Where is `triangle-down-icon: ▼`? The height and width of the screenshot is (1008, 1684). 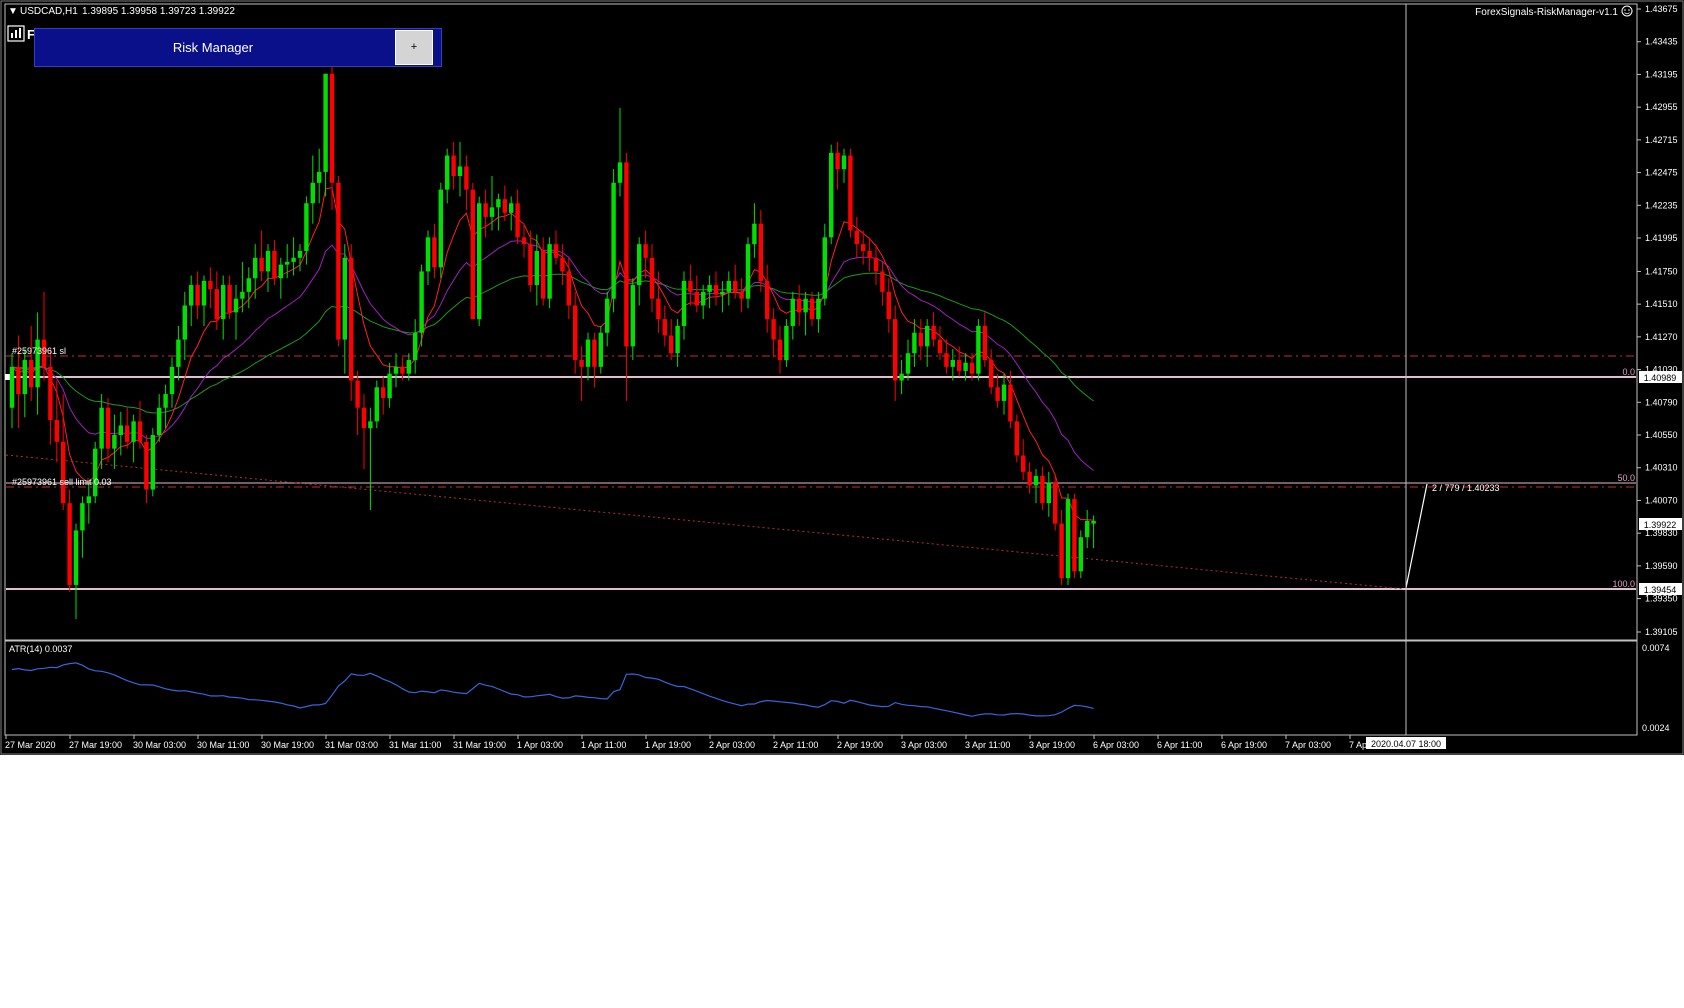 triangle-down-icon: ▼ is located at coordinates (13, 11).